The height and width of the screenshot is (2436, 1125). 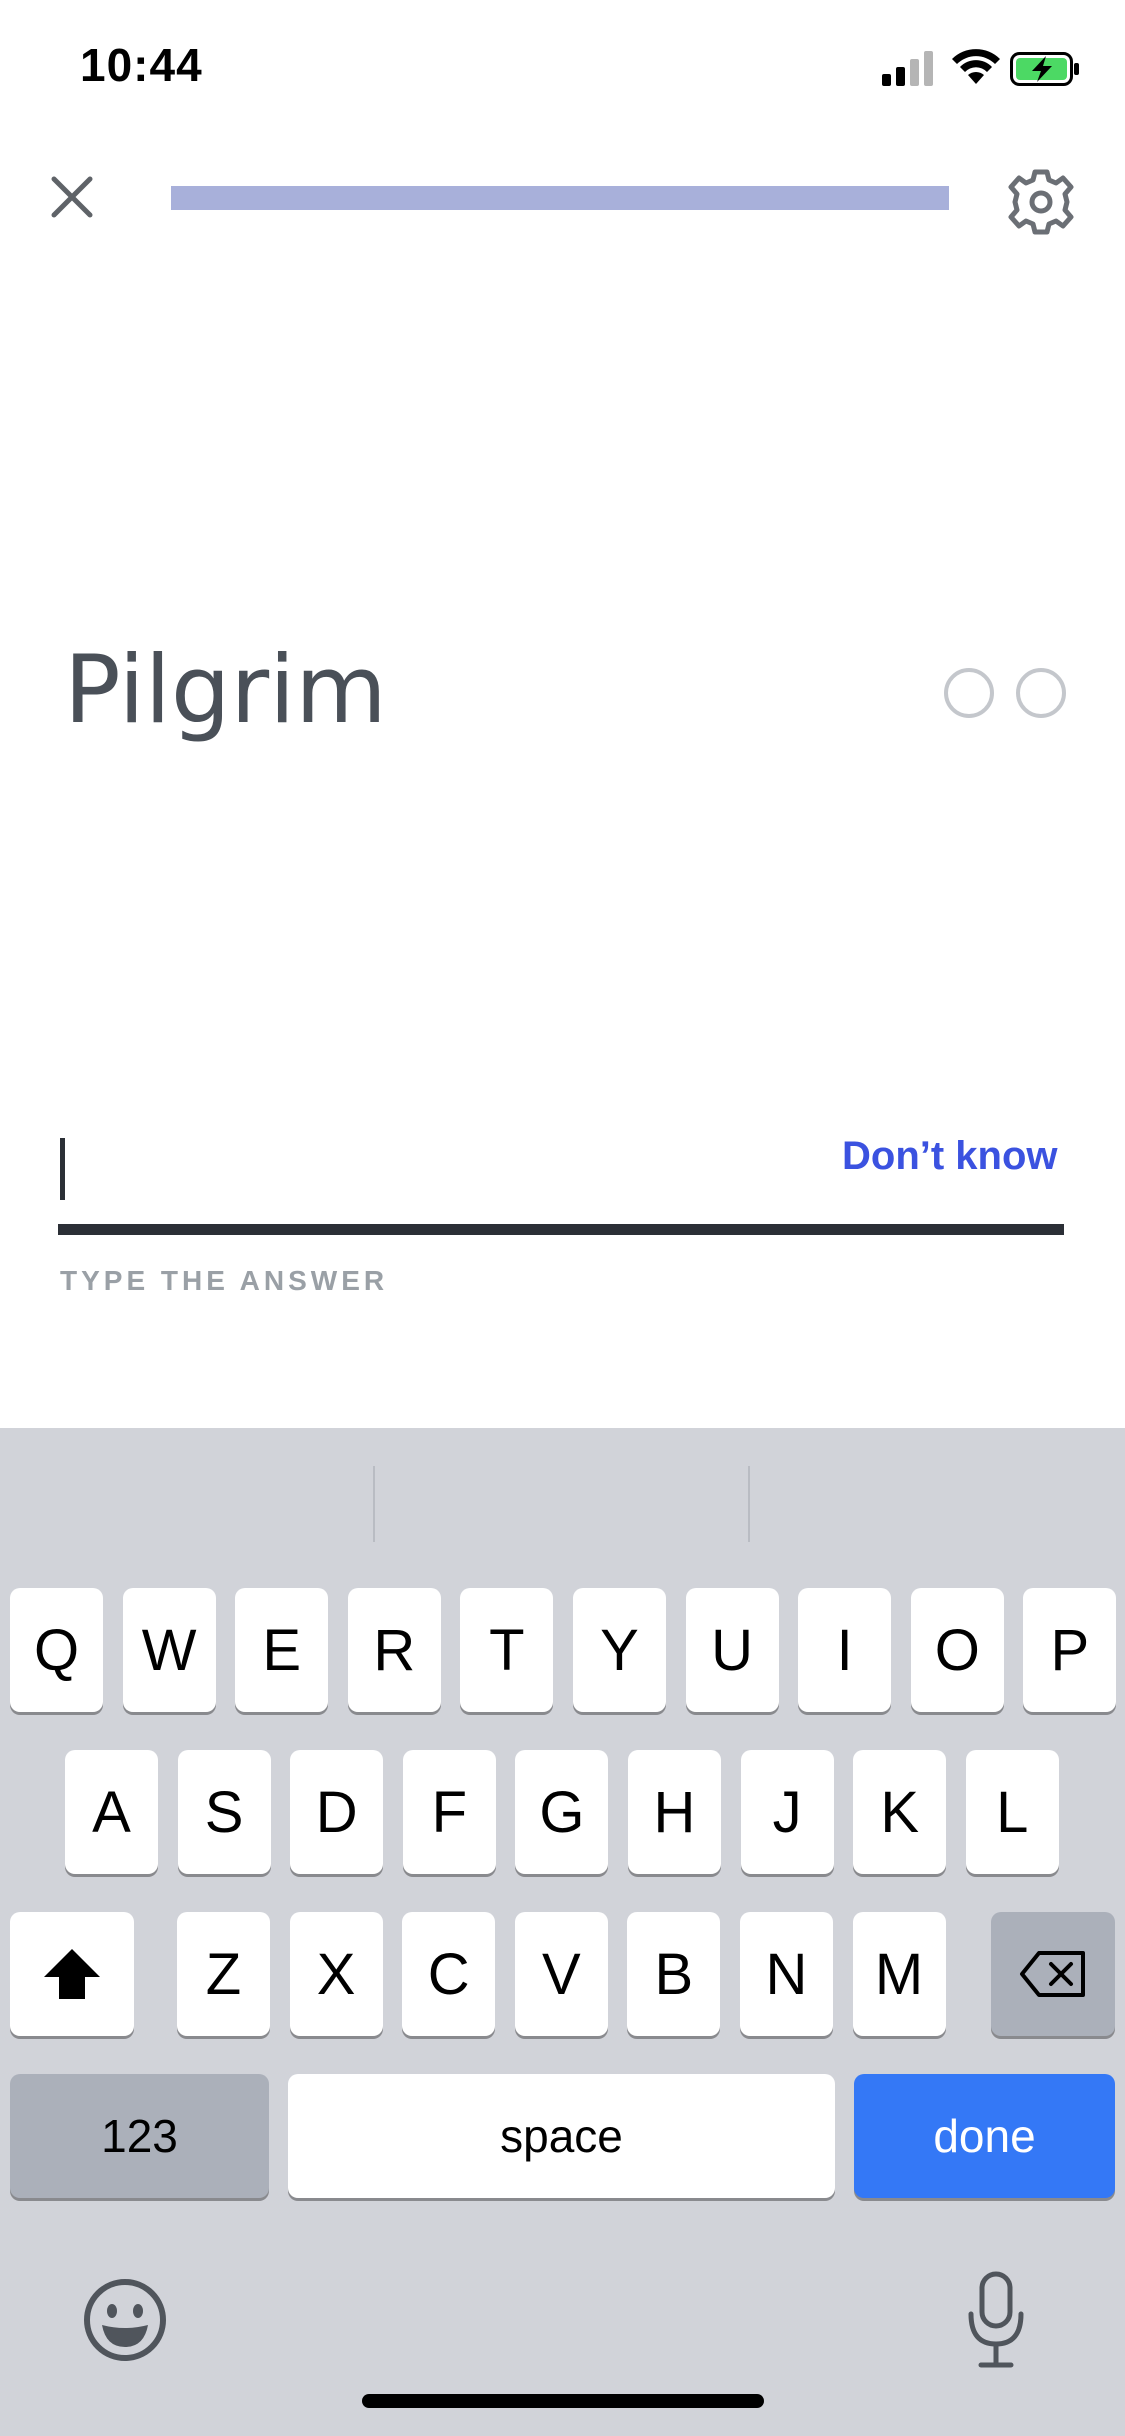 I want to click on key-m: M, so click(x=899, y=1974).